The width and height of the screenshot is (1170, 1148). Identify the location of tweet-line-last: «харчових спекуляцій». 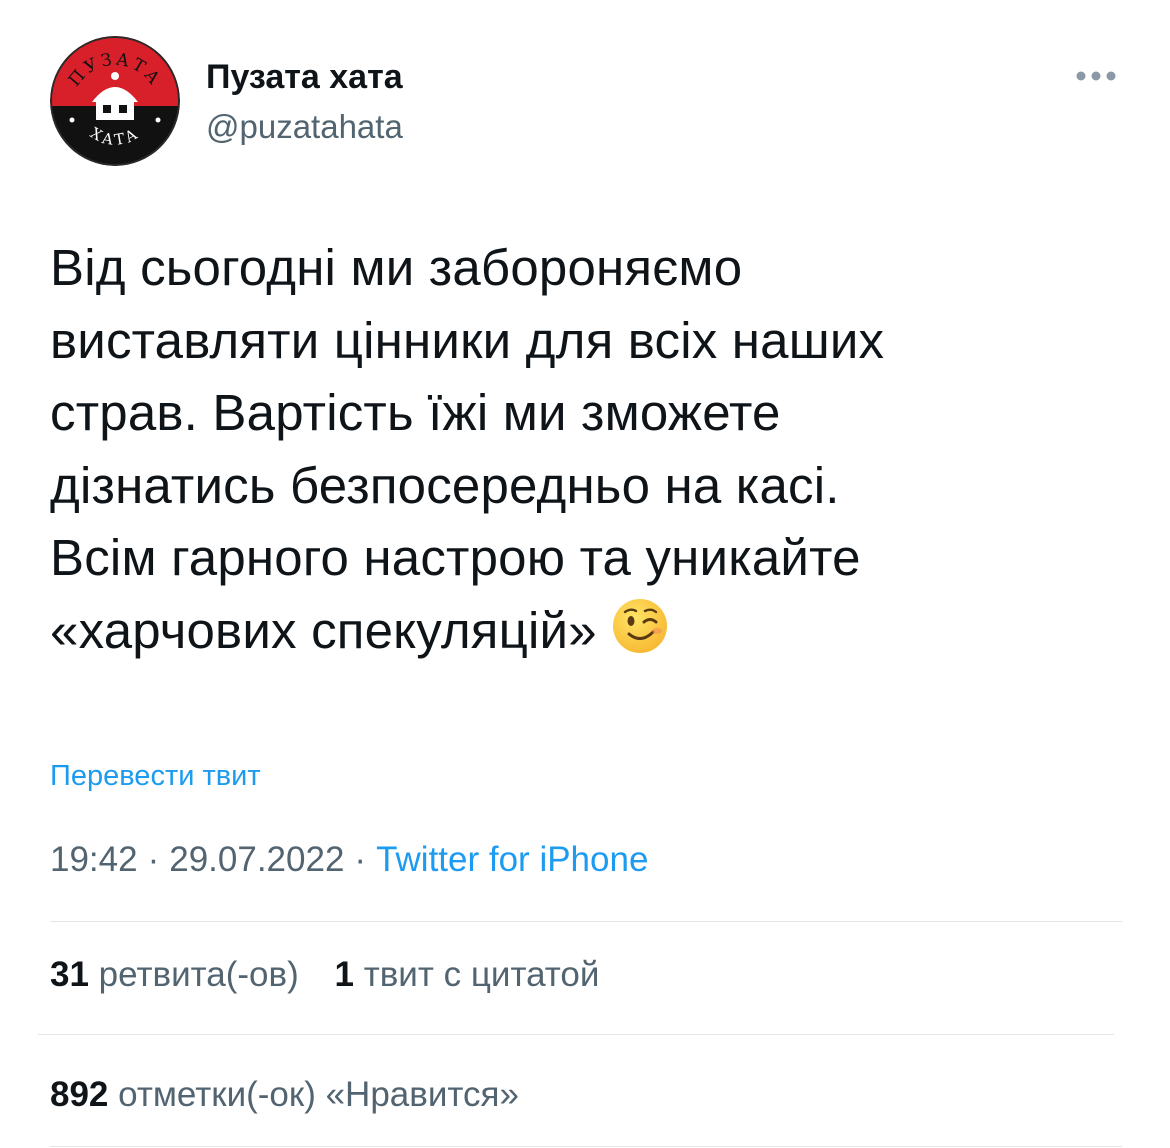
(590, 631).